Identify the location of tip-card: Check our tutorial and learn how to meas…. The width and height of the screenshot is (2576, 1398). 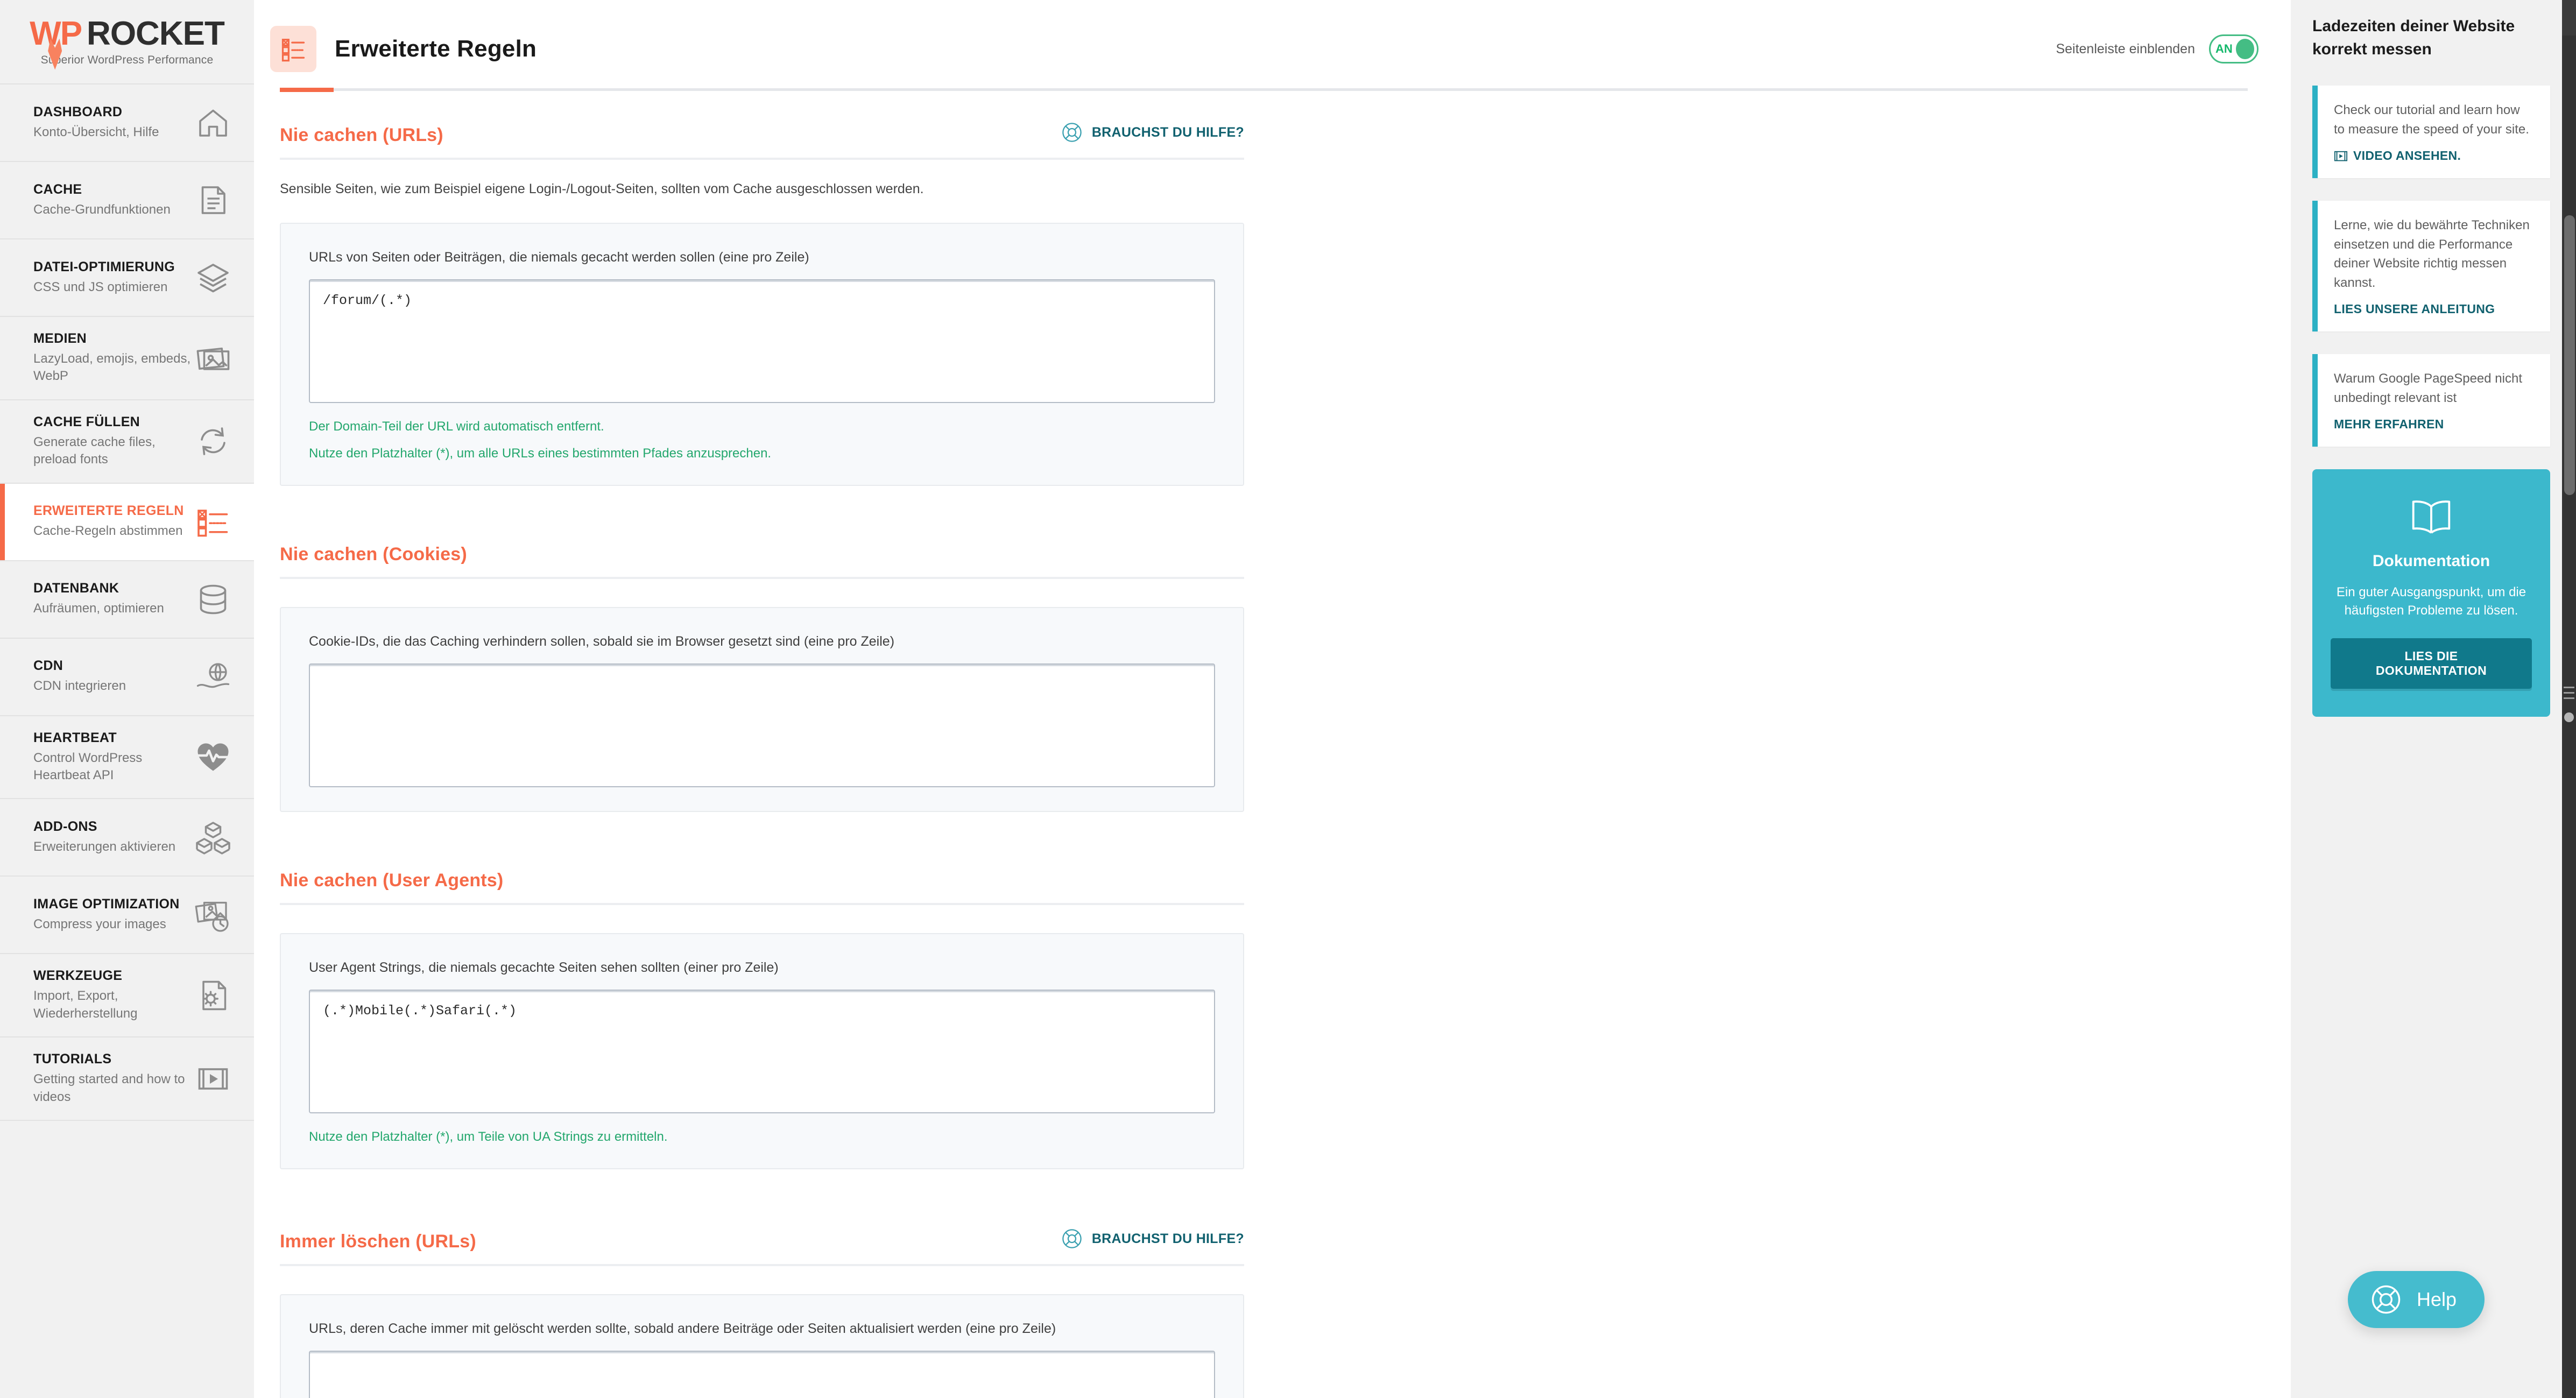
(2431, 132).